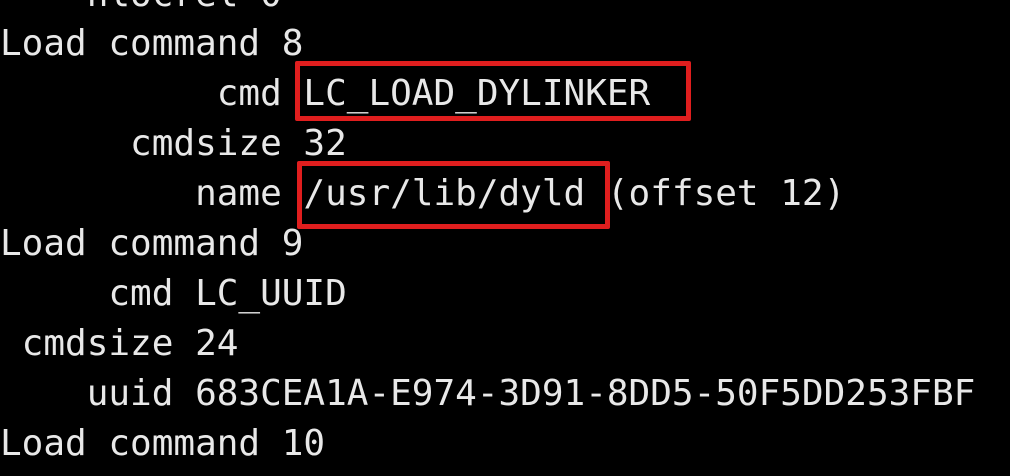 This screenshot has width=1010, height=476. What do you see at coordinates (152, 243) in the screenshot?
I see `terminal-line: Load command 9` at bounding box center [152, 243].